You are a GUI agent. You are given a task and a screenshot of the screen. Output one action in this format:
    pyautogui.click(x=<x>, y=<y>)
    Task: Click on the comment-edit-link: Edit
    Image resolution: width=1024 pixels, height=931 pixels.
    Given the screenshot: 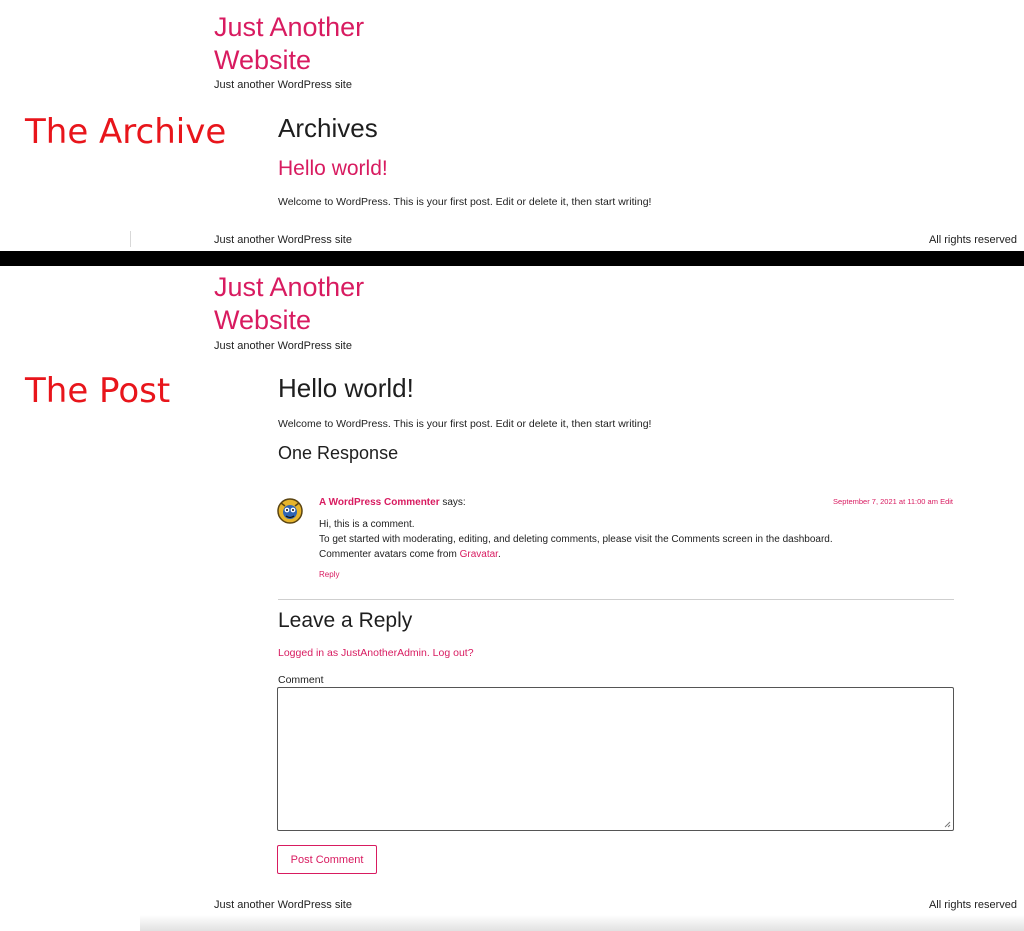 What is the action you would take?
    pyautogui.click(x=946, y=501)
    